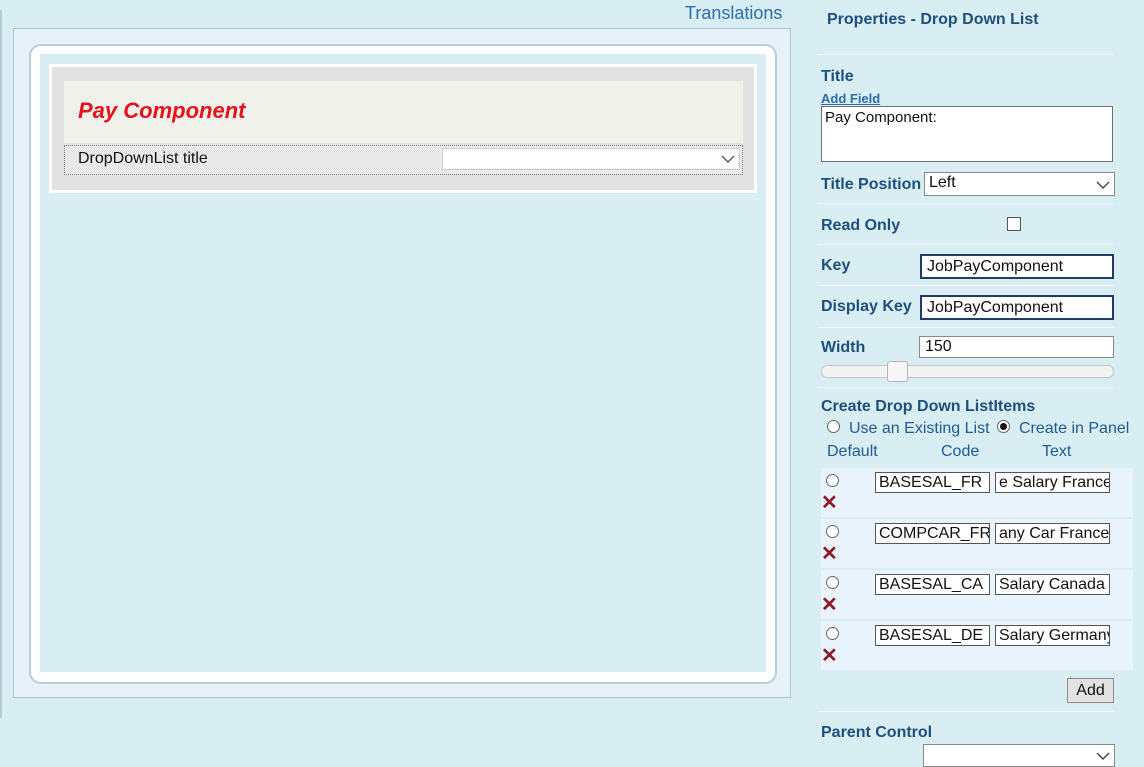 The height and width of the screenshot is (767, 1144). I want to click on key-input: JobPayComponent, so click(1017, 266).